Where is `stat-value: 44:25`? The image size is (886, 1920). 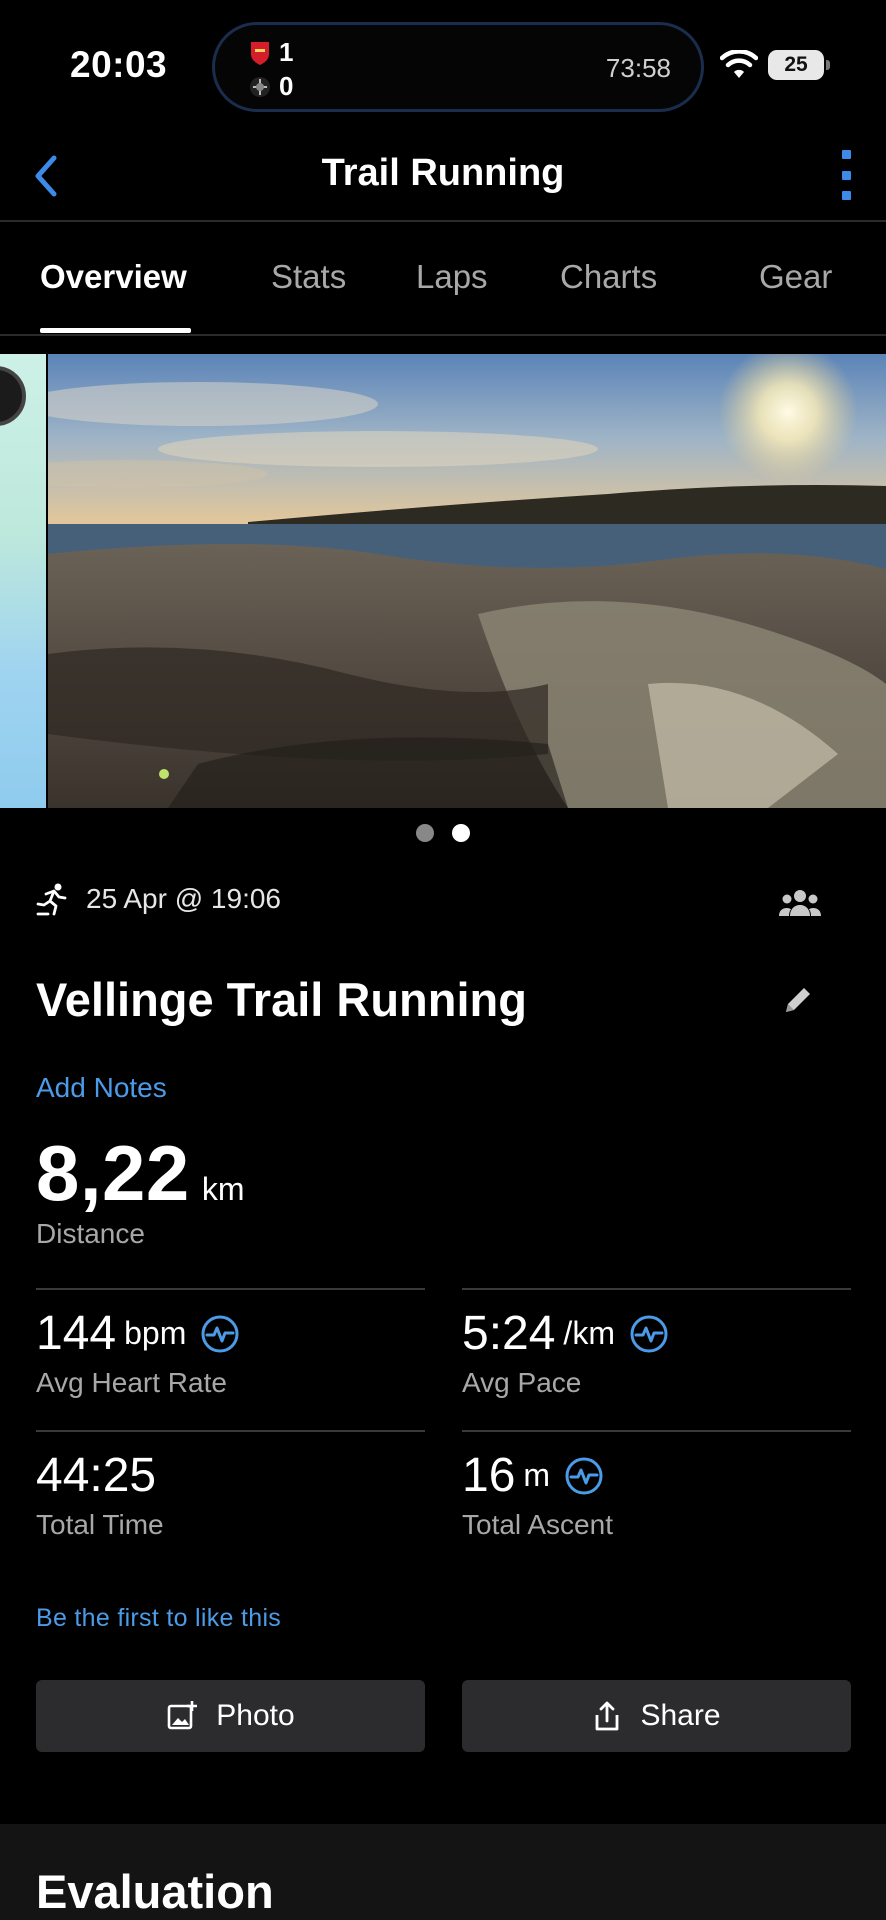 stat-value: 44:25 is located at coordinates (96, 1475).